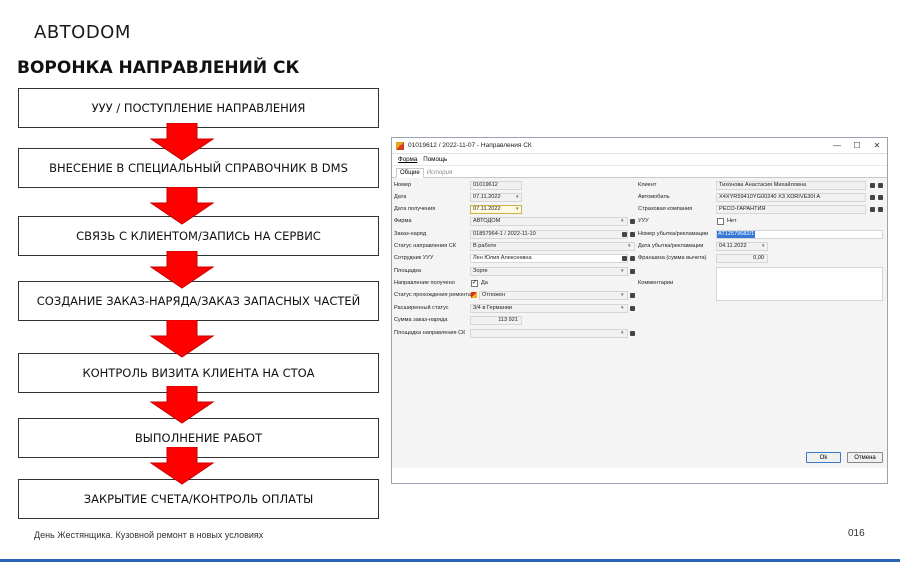 The height and width of the screenshot is (563, 900). Describe the element at coordinates (496, 197) in the screenshot. I see `field-date: 07.11.2022` at that location.